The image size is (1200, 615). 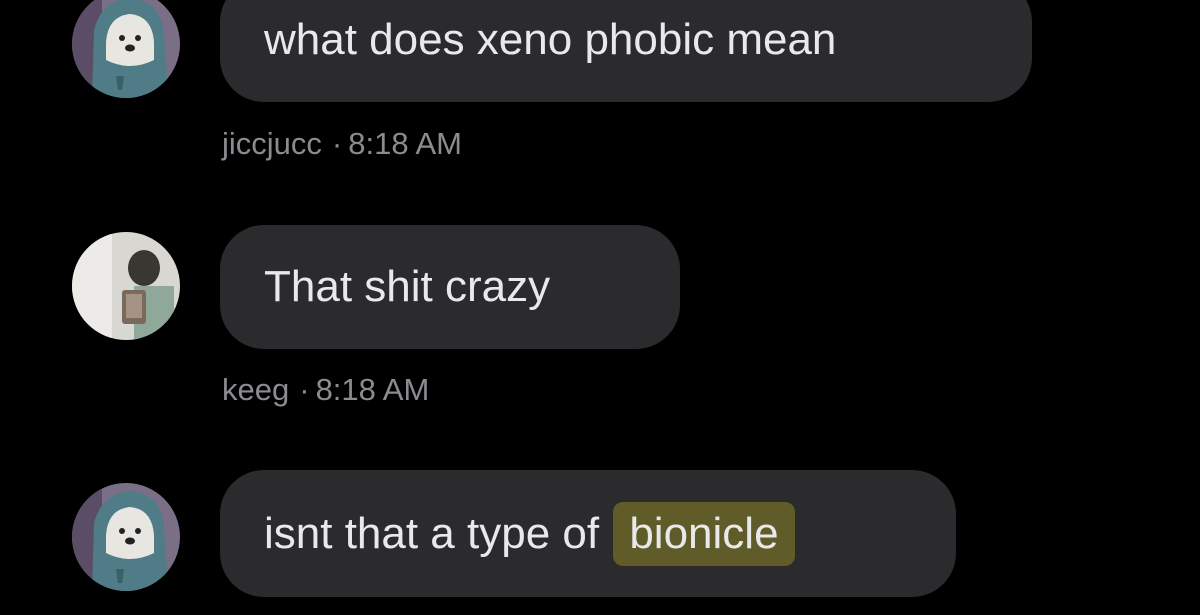 I want to click on message-bubble: what does xeno phobic mean, so click(x=626, y=51).